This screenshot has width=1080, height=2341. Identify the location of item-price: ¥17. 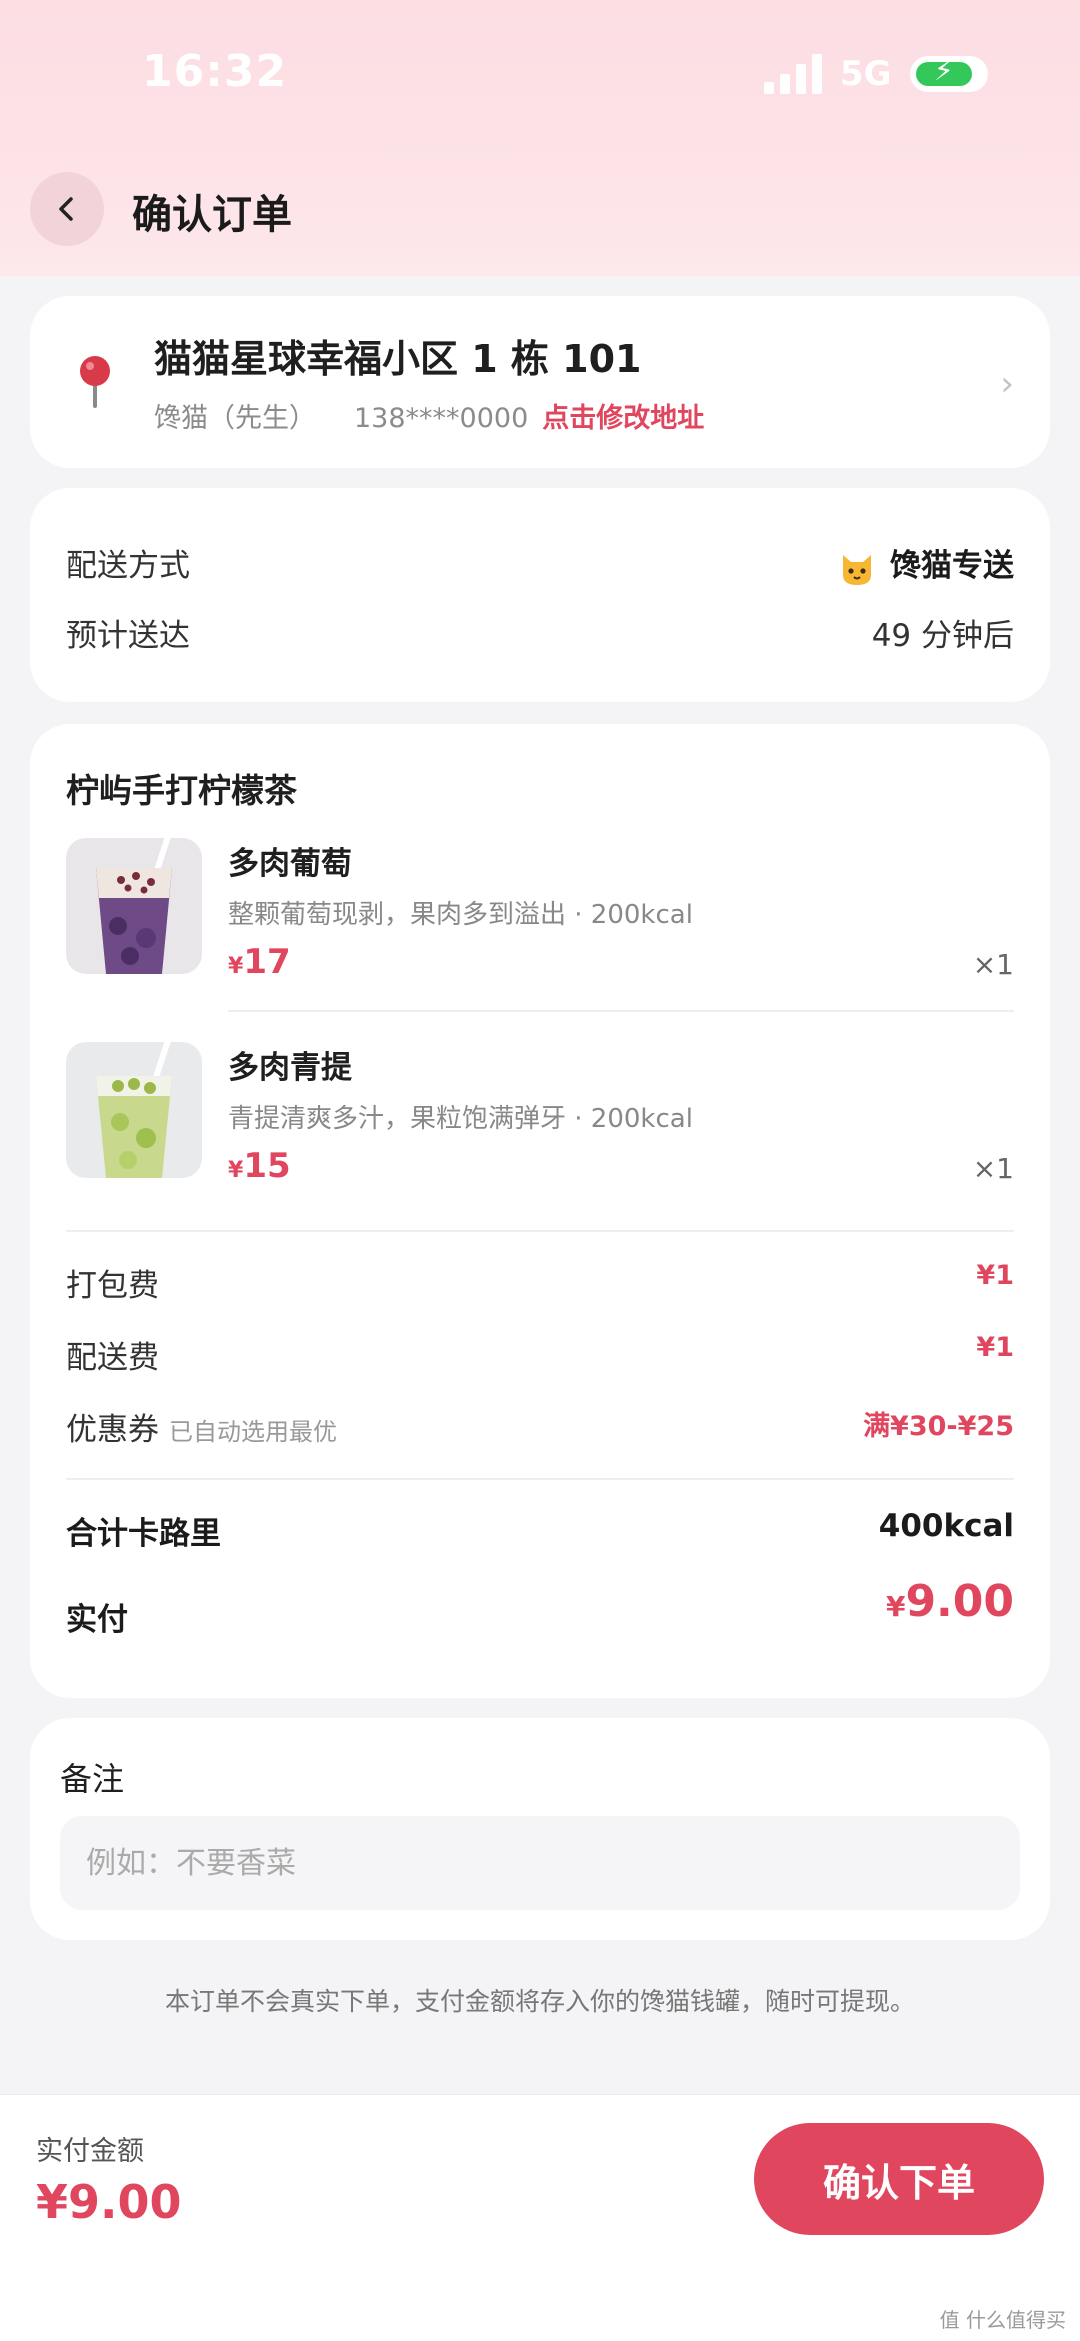
(259, 962).